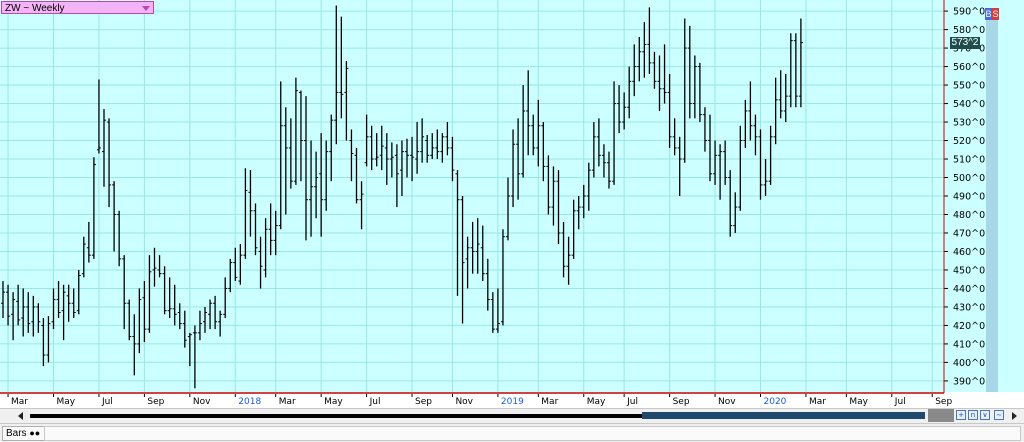 This screenshot has height=442, width=1024. What do you see at coordinates (941, 415) in the screenshot?
I see `scroll-spacer` at bounding box center [941, 415].